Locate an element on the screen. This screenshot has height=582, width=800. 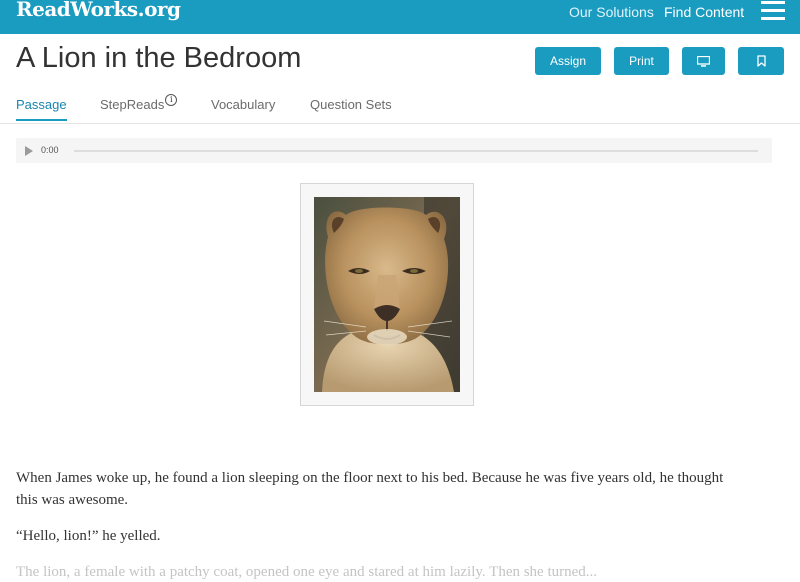
present-button is located at coordinates (703, 61).